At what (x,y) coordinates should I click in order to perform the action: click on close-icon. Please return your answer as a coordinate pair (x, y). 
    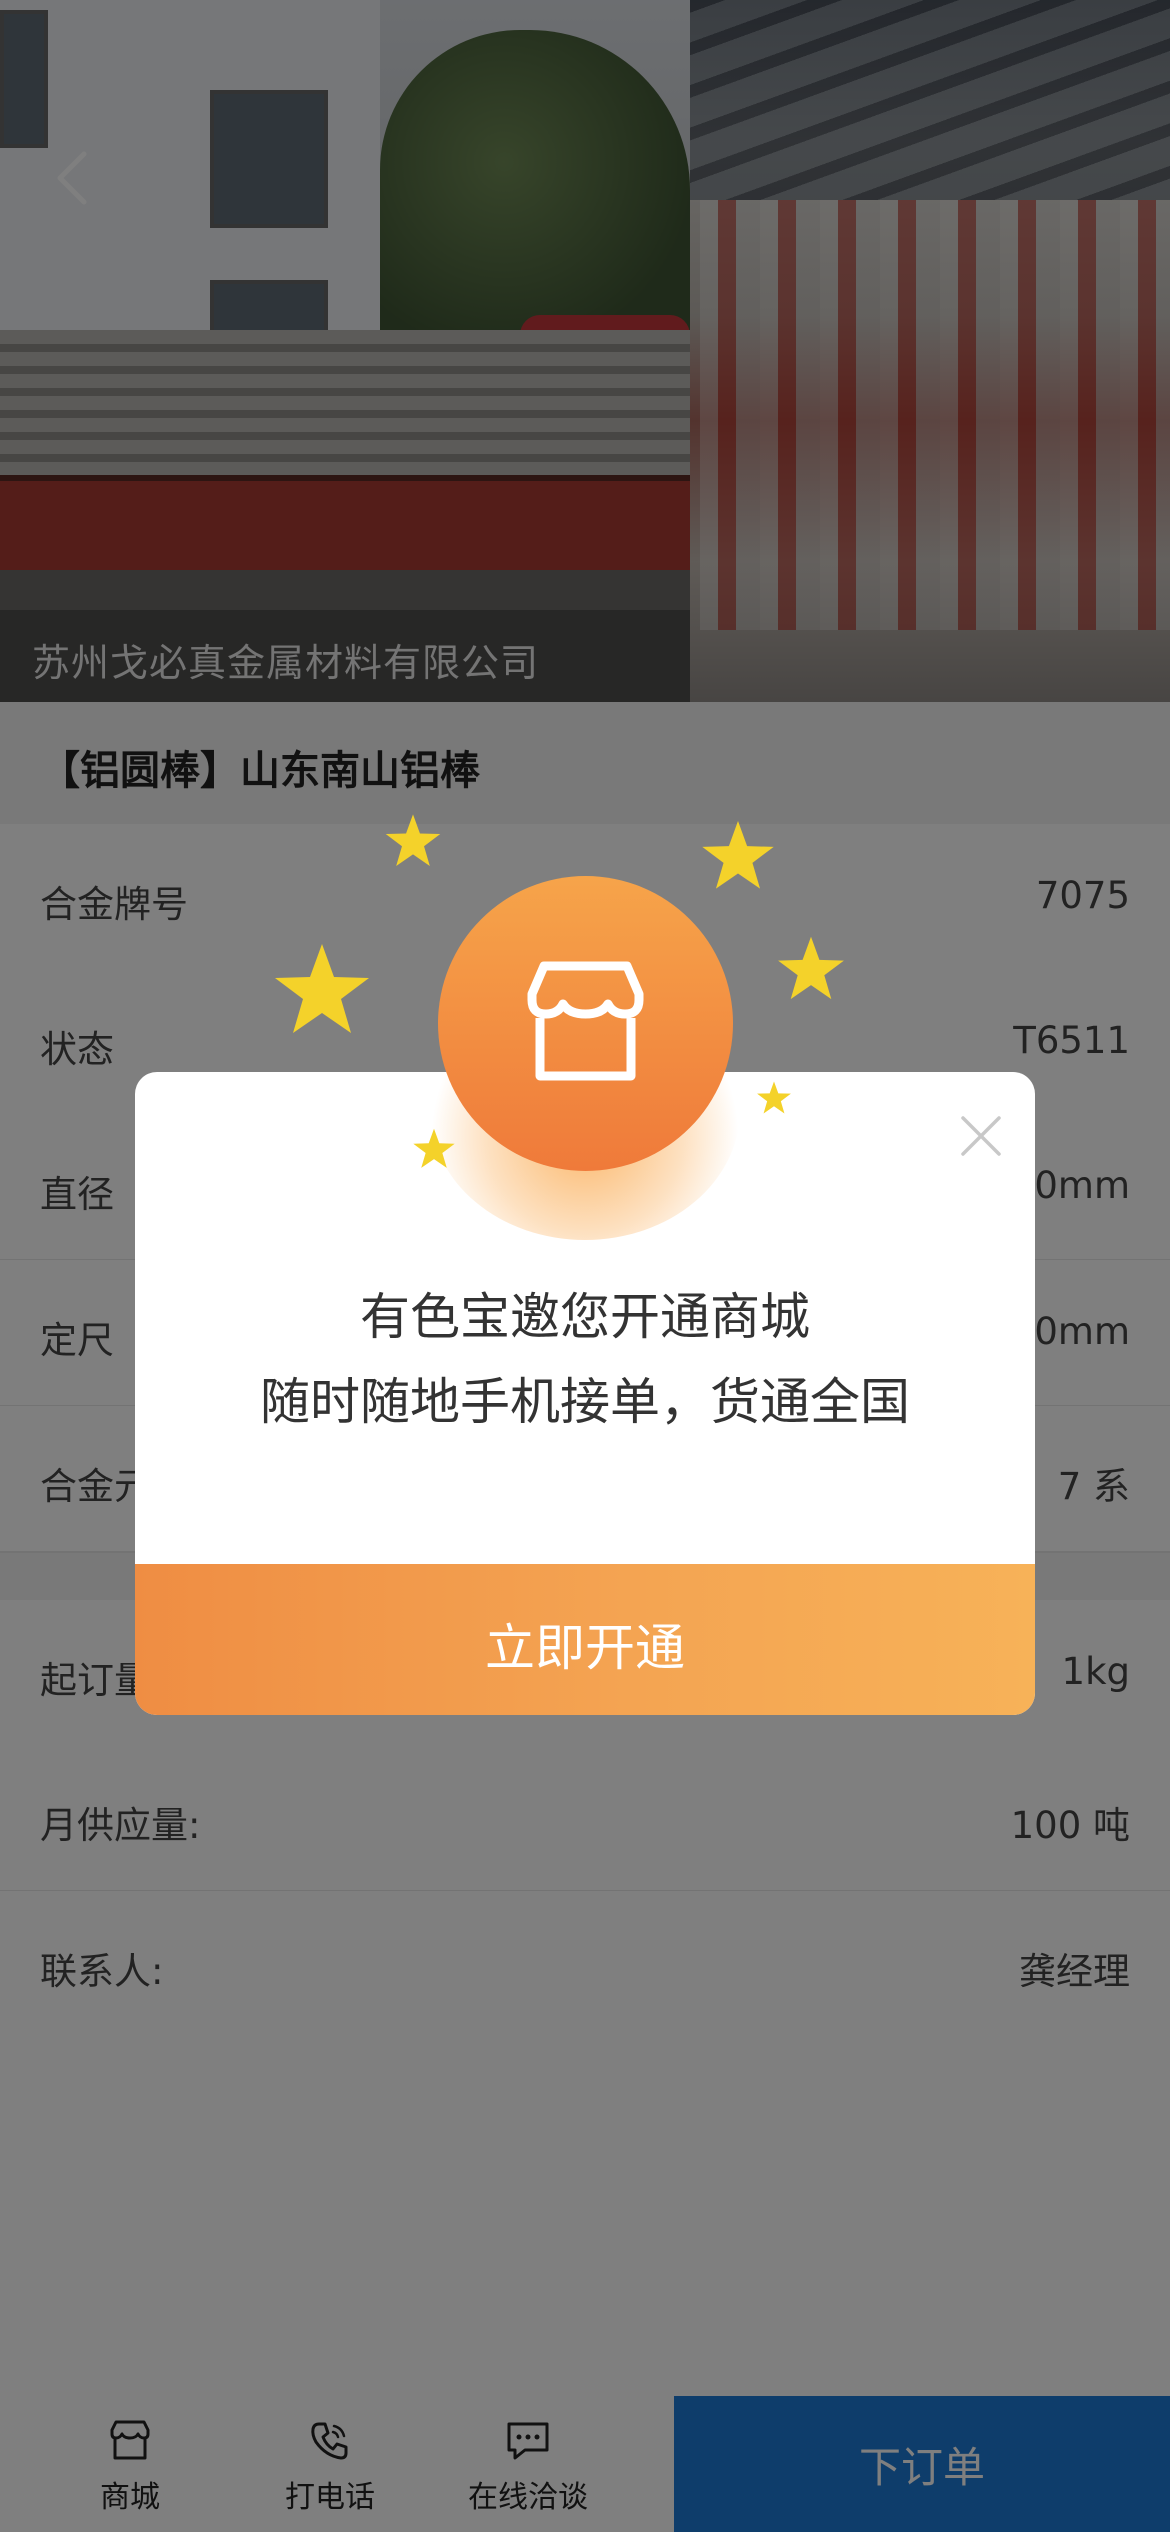
    Looking at the image, I should click on (981, 1136).